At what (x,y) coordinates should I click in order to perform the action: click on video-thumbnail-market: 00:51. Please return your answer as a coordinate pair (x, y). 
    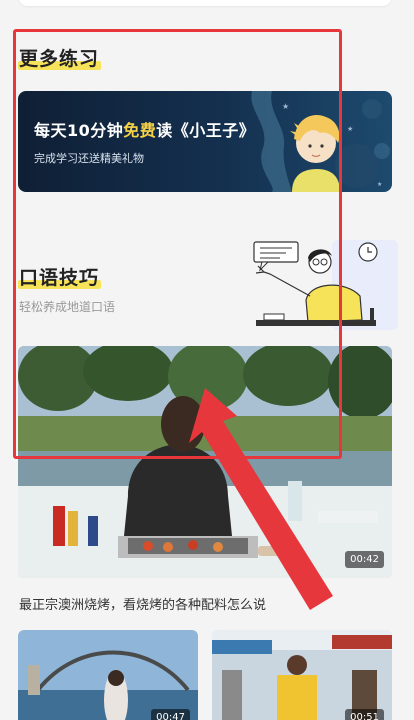
    Looking at the image, I should click on (302, 675).